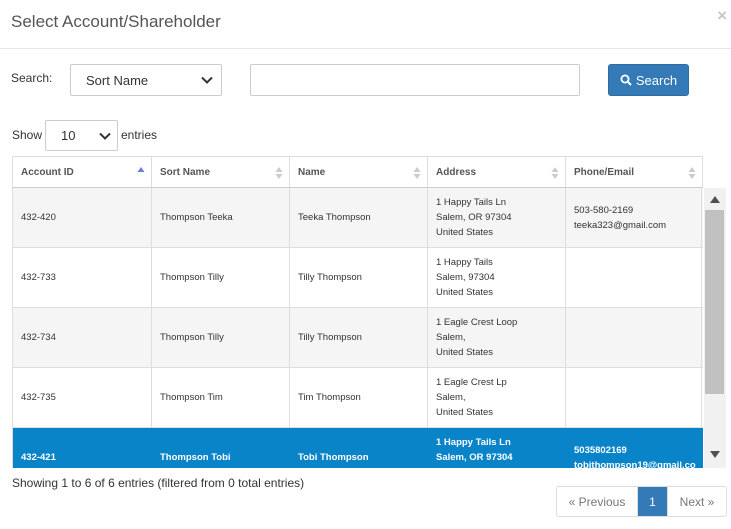 The height and width of the screenshot is (529, 731). What do you see at coordinates (141, 169) in the screenshot?
I see `sort-asc-icon` at bounding box center [141, 169].